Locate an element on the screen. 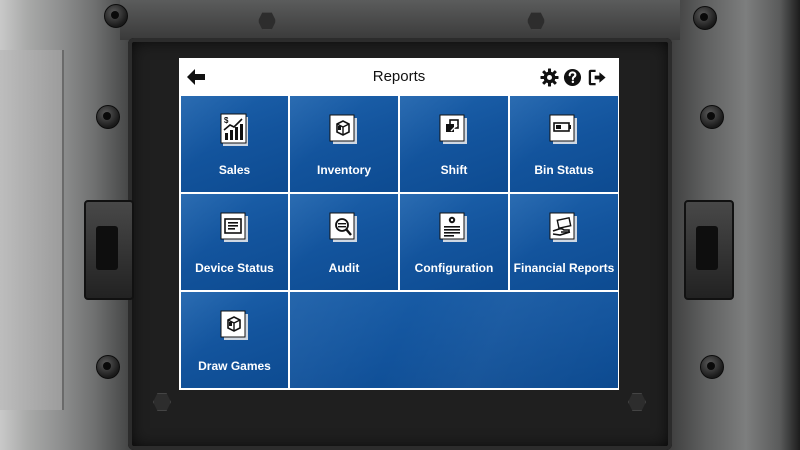 This screenshot has width=800, height=450. tile-label: Sales is located at coordinates (234, 170).